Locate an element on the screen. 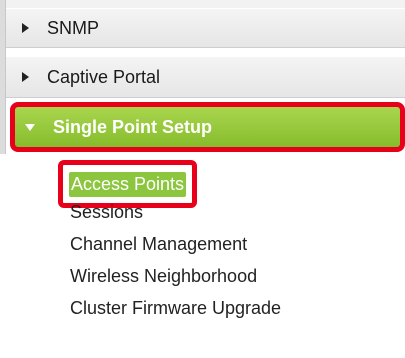  submenu-item-cluster-firmware-upgrade: Cluster Firmware Upgrade is located at coordinates (175, 308).